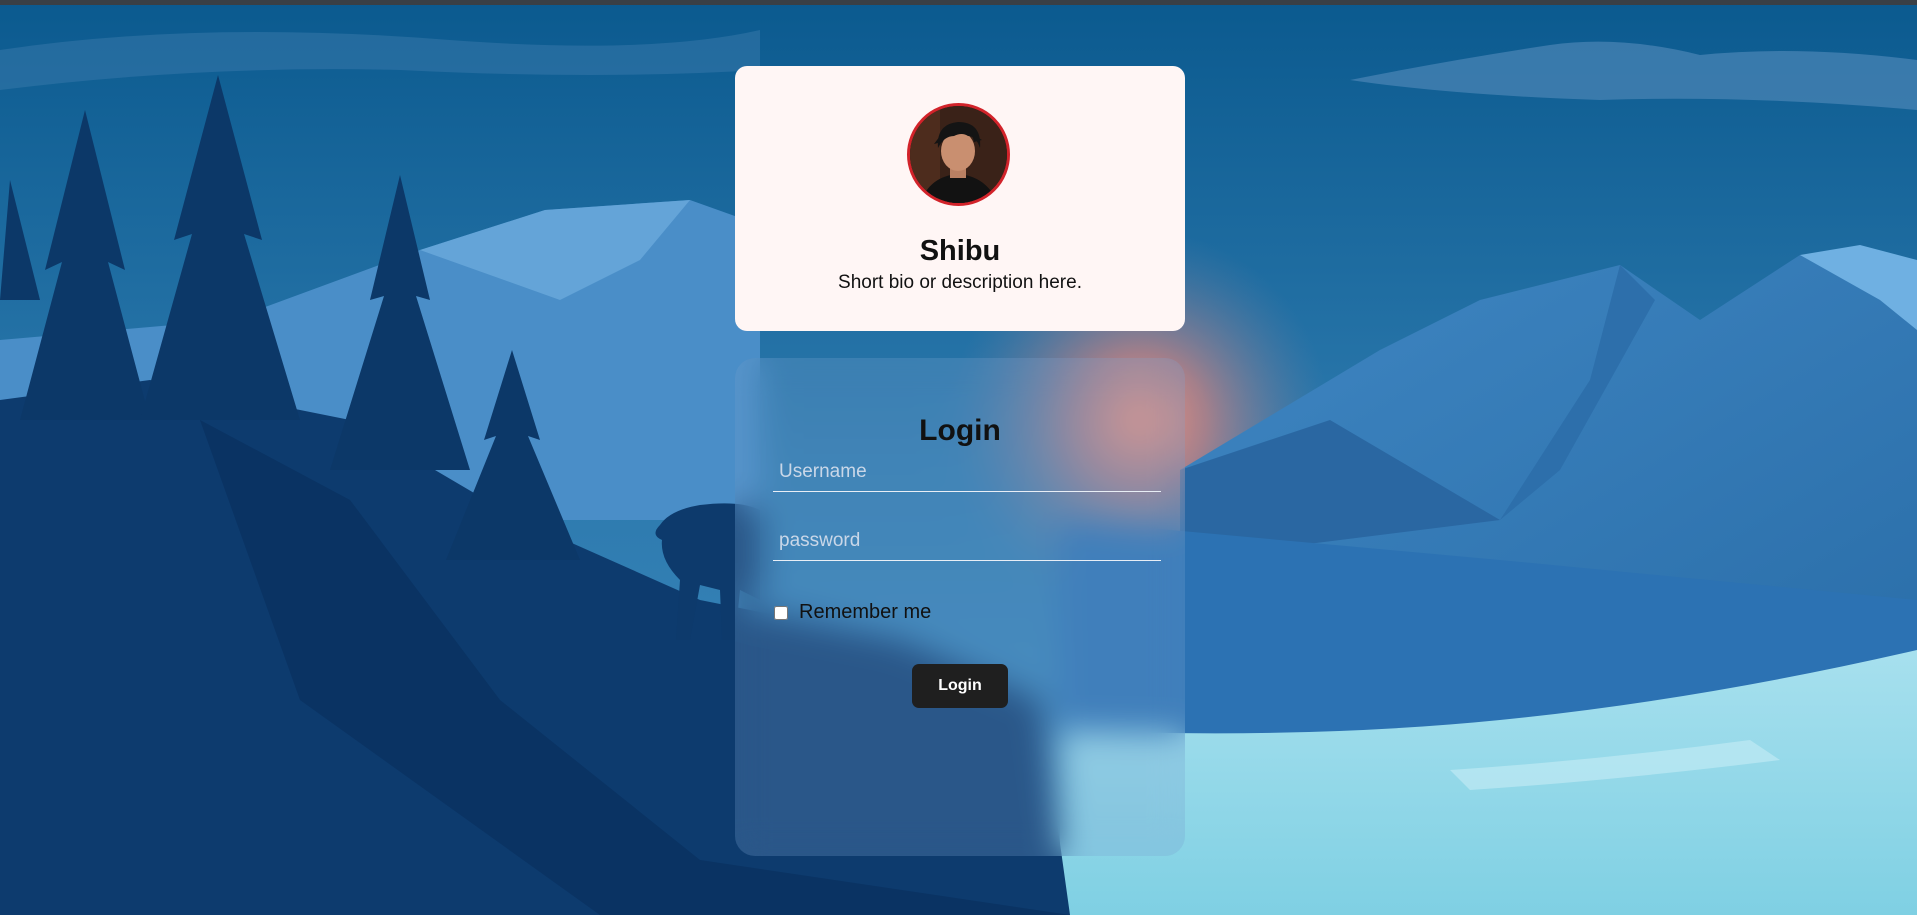 This screenshot has height=915, width=1917. I want to click on window-top-bar, so click(958, 2).